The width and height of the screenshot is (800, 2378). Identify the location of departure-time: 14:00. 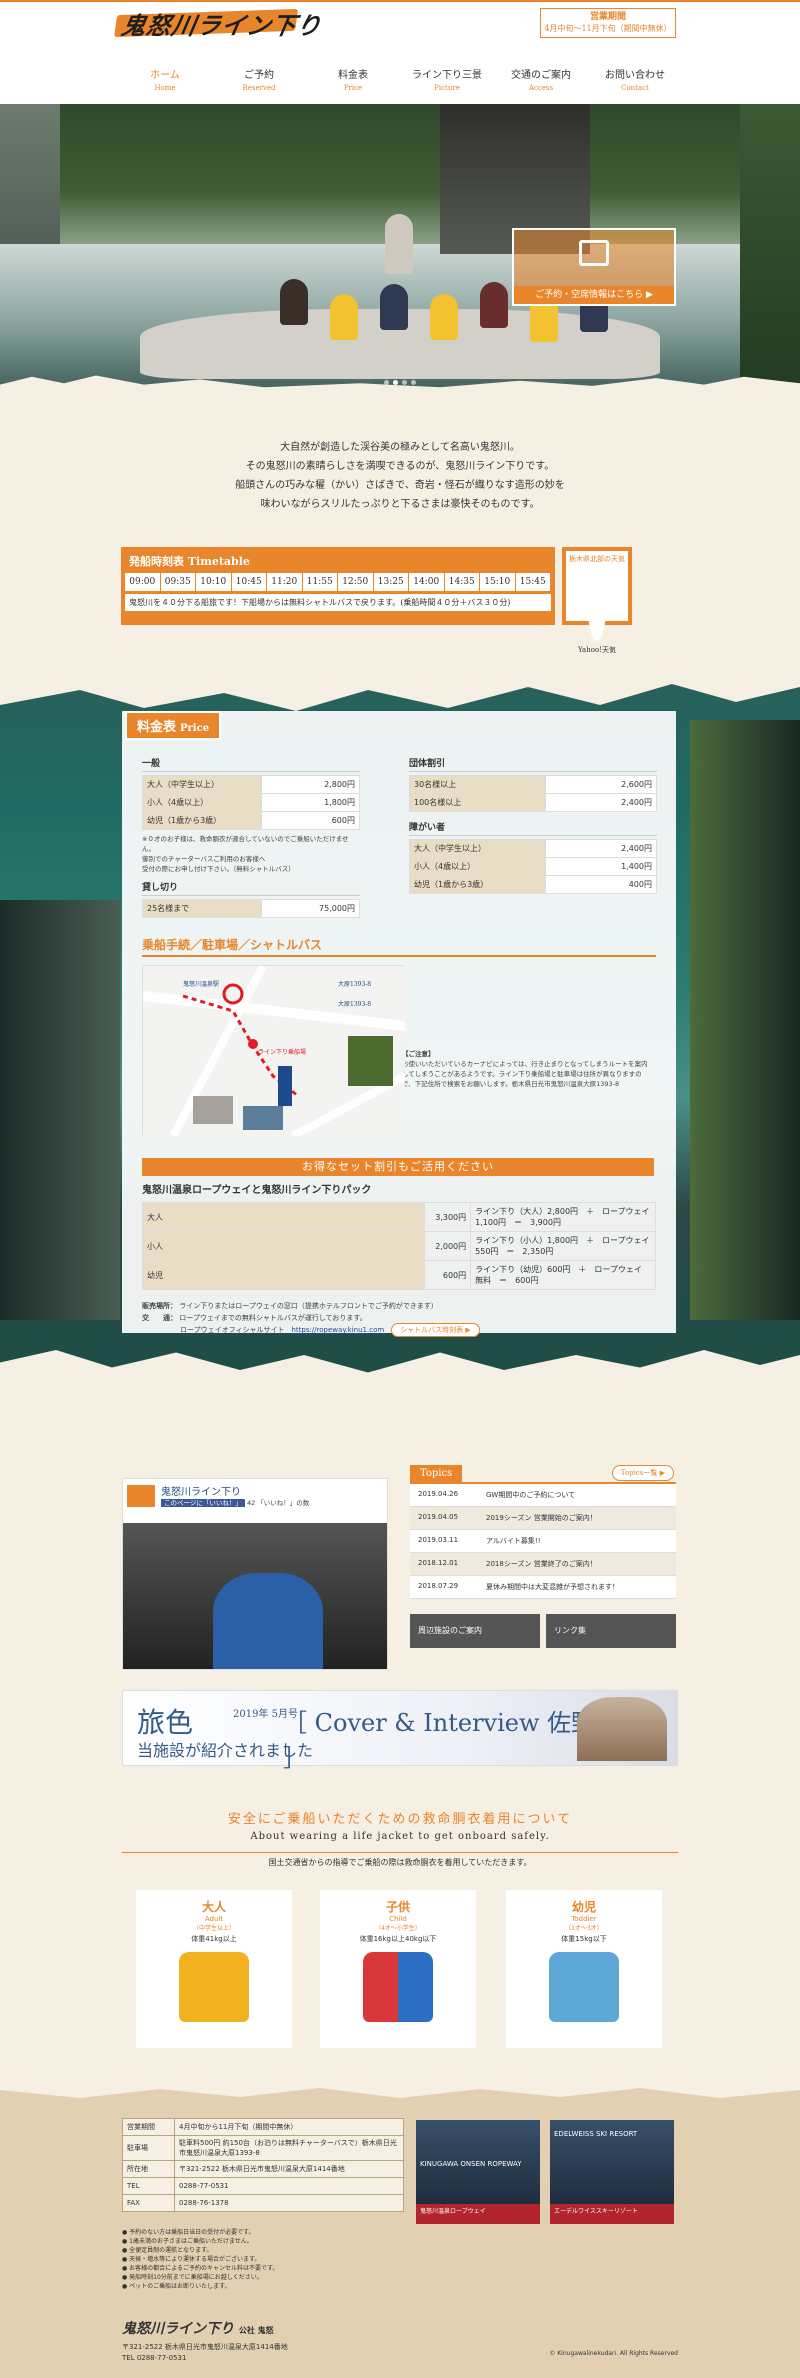
(427, 582).